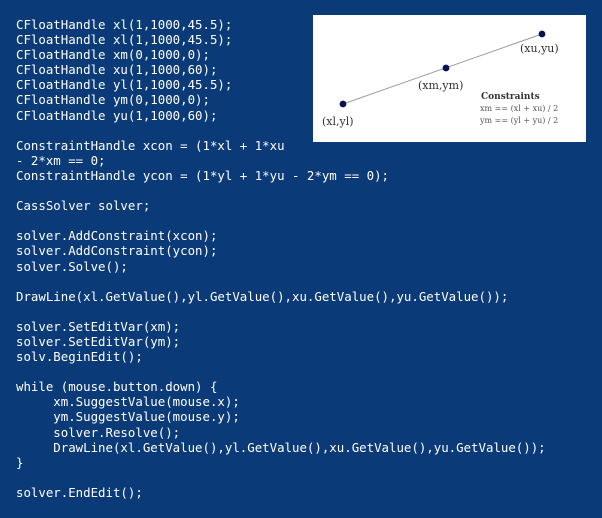  Describe the element at coordinates (518, 120) in the screenshot. I see `constraint-y: ym == (yl + yu) / 2` at that location.